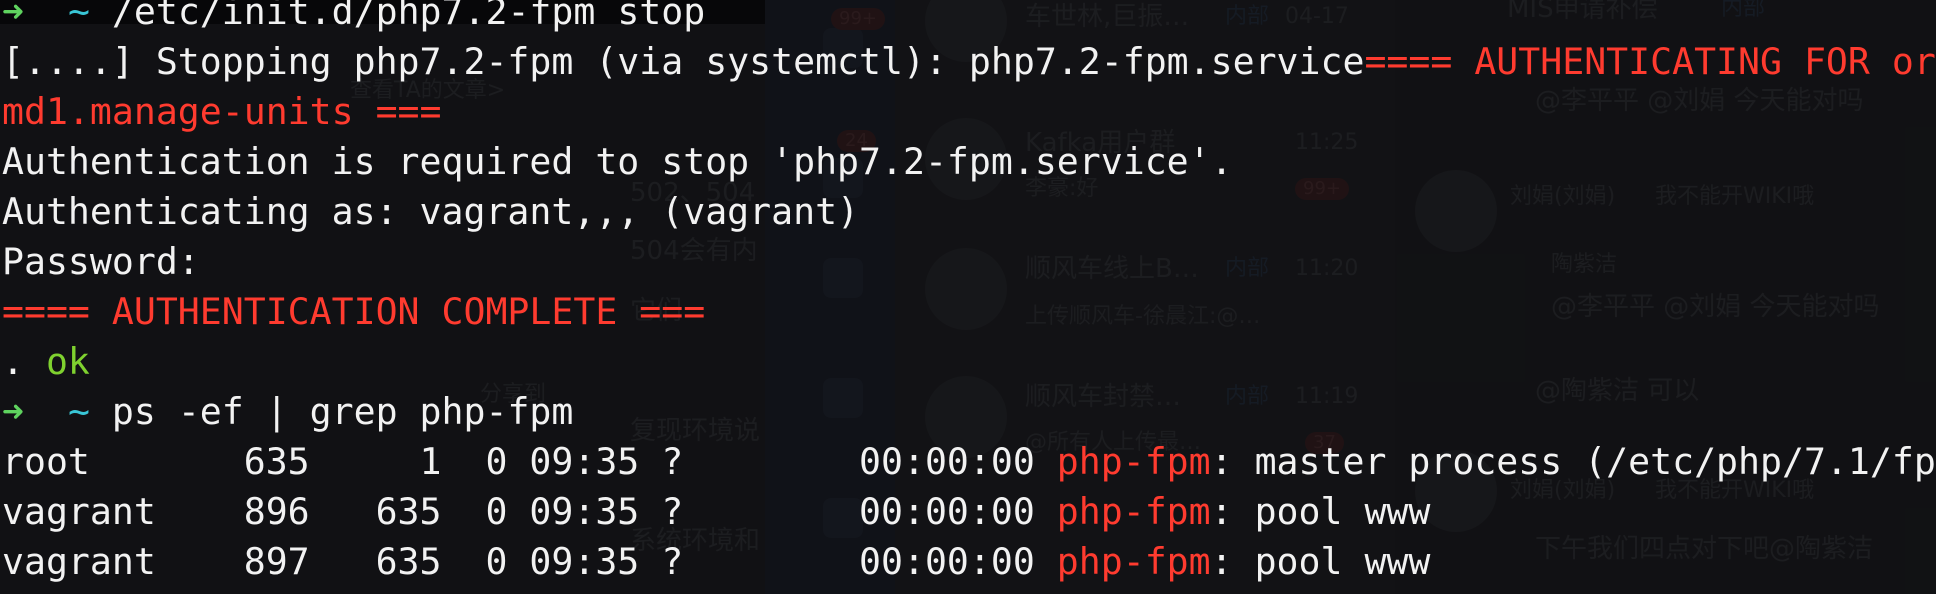 The height and width of the screenshot is (594, 1936). Describe the element at coordinates (529, 511) in the screenshot. I see `process-columns: vagrant 896 635 0 09:35 ? 00:00:00` at that location.